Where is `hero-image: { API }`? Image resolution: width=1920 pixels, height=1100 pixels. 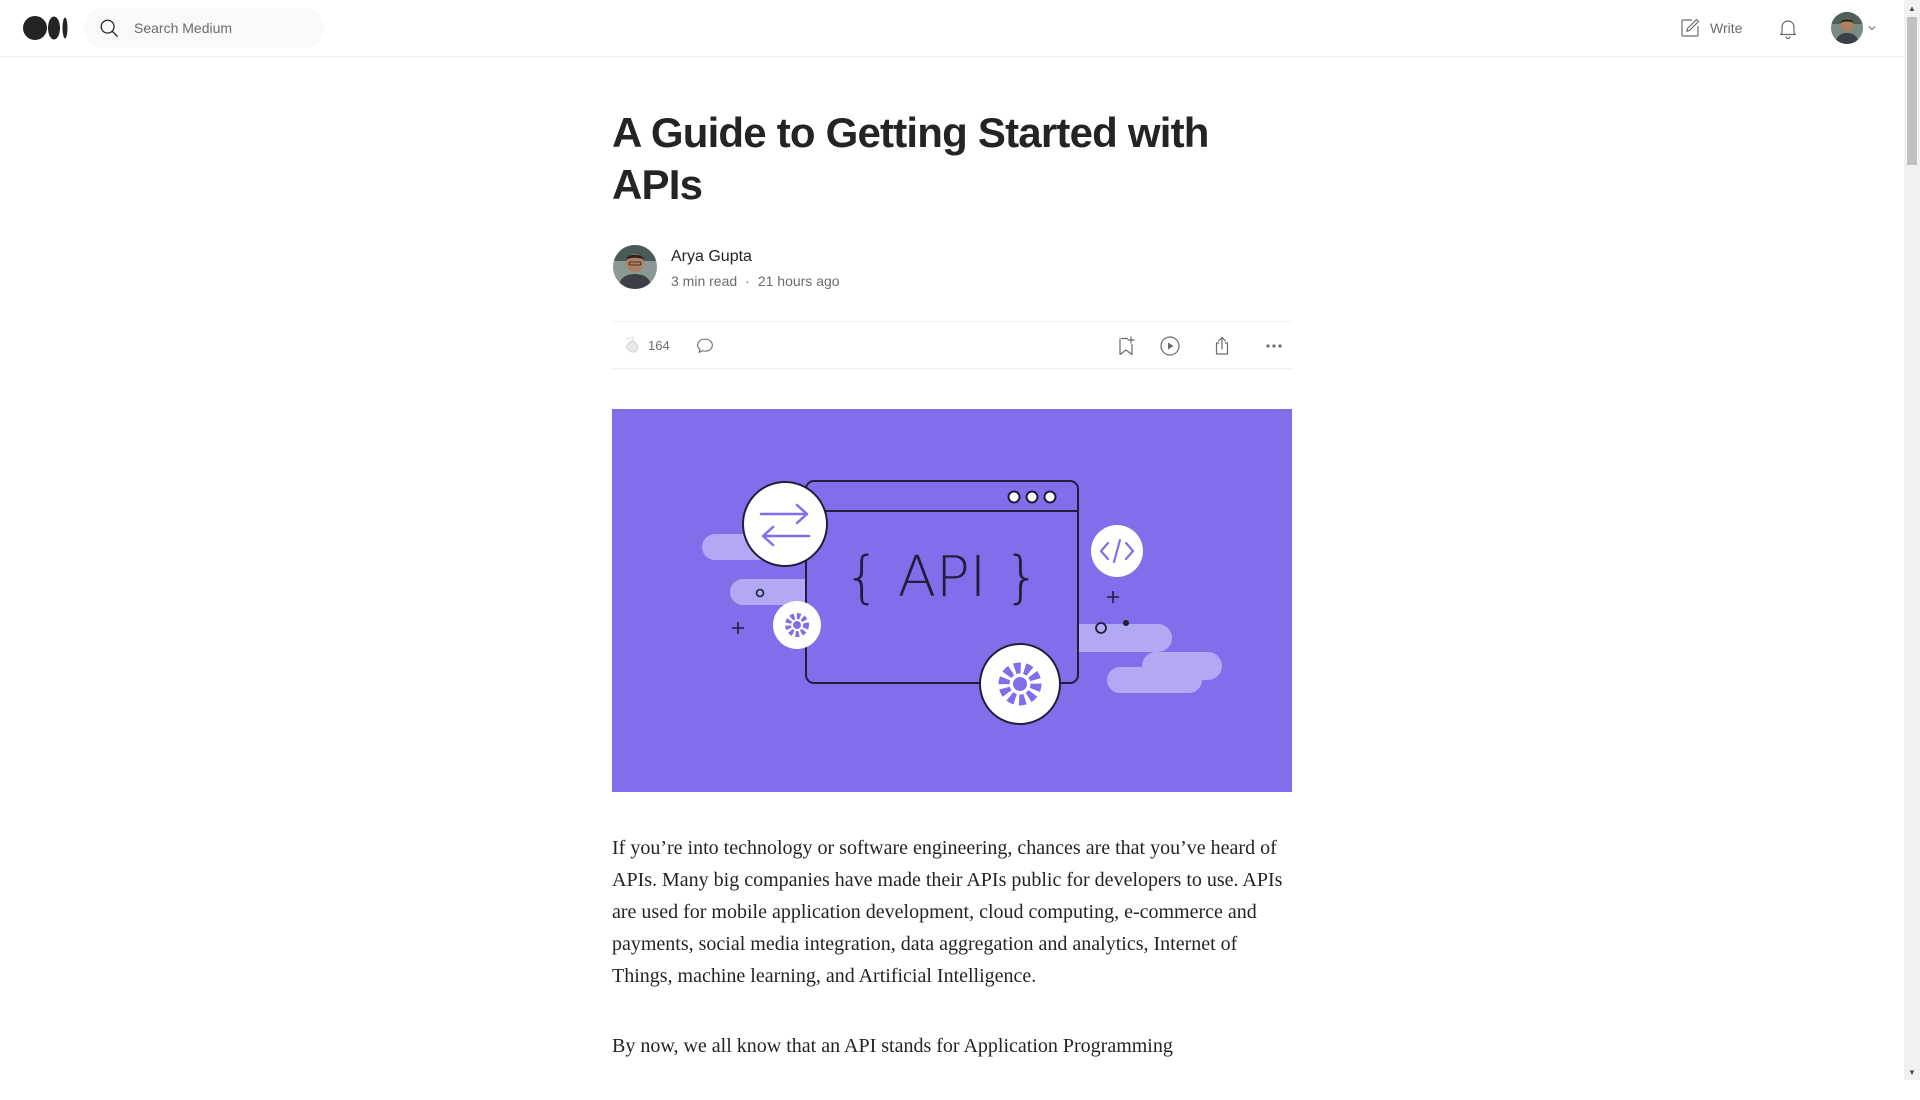 hero-image: { API } is located at coordinates (952, 600).